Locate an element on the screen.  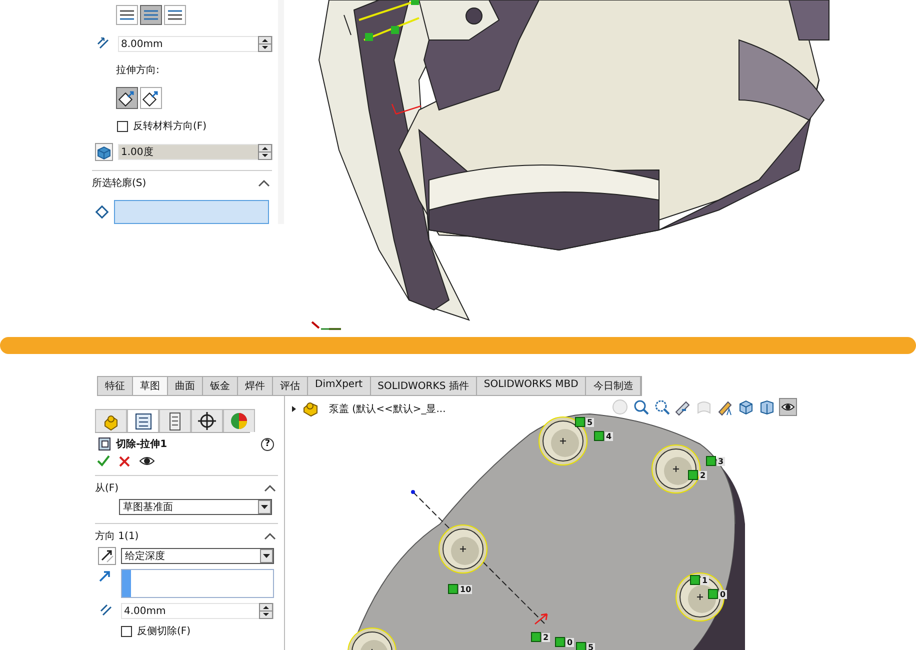
configuration-tab is located at coordinates (175, 420).